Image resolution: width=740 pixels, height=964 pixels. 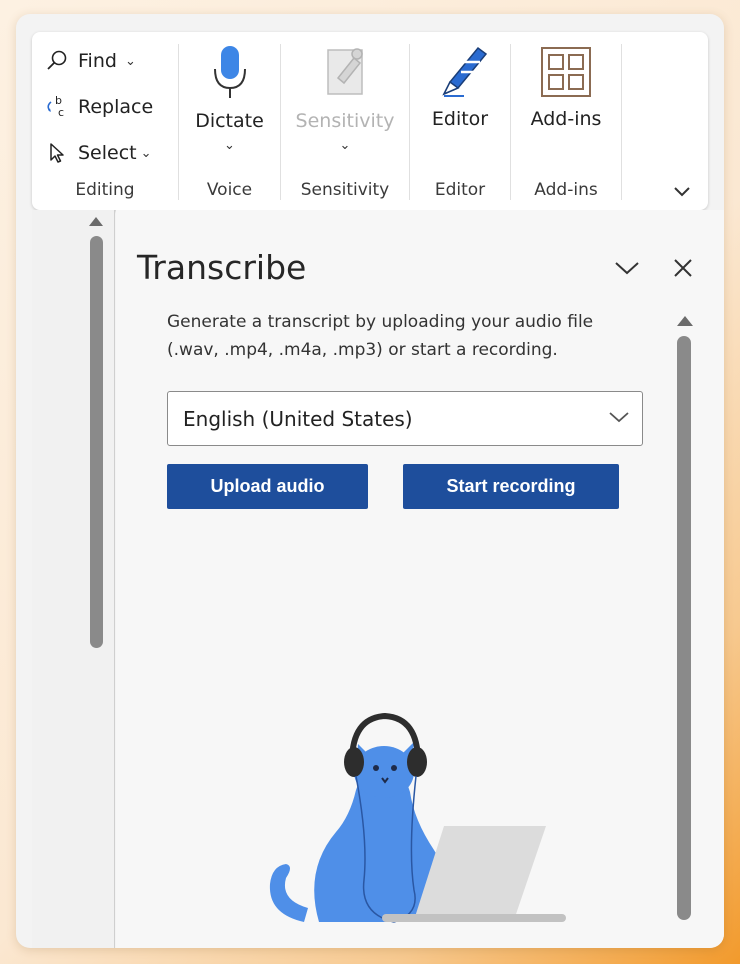 I want to click on sensitivity-button: Sensitivity ⌄, so click(x=345, y=102).